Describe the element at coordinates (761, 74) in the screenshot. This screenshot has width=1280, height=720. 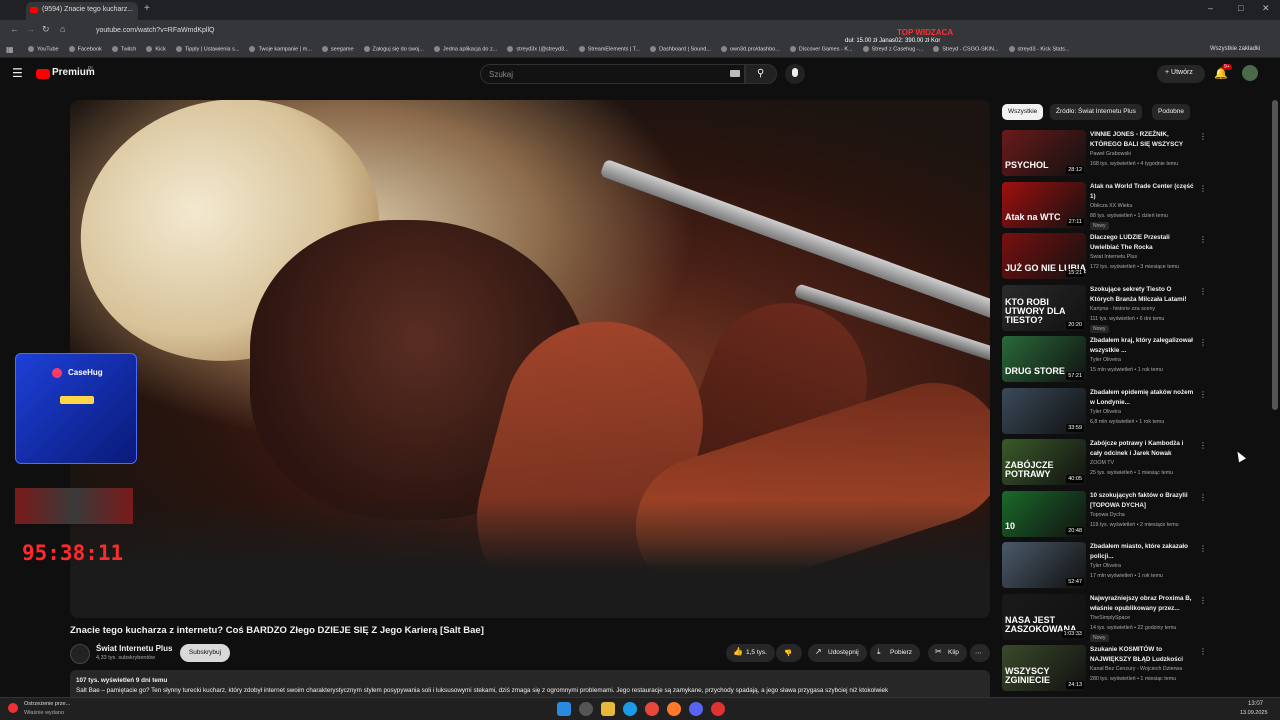
I see `search-button: ⚲` at that location.